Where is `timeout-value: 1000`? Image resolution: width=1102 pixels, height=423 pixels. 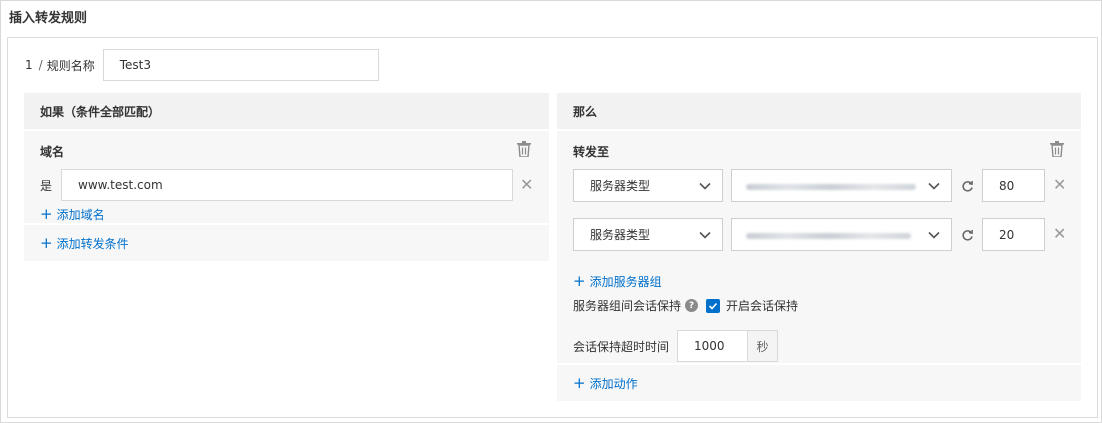 timeout-value: 1000 is located at coordinates (709, 346).